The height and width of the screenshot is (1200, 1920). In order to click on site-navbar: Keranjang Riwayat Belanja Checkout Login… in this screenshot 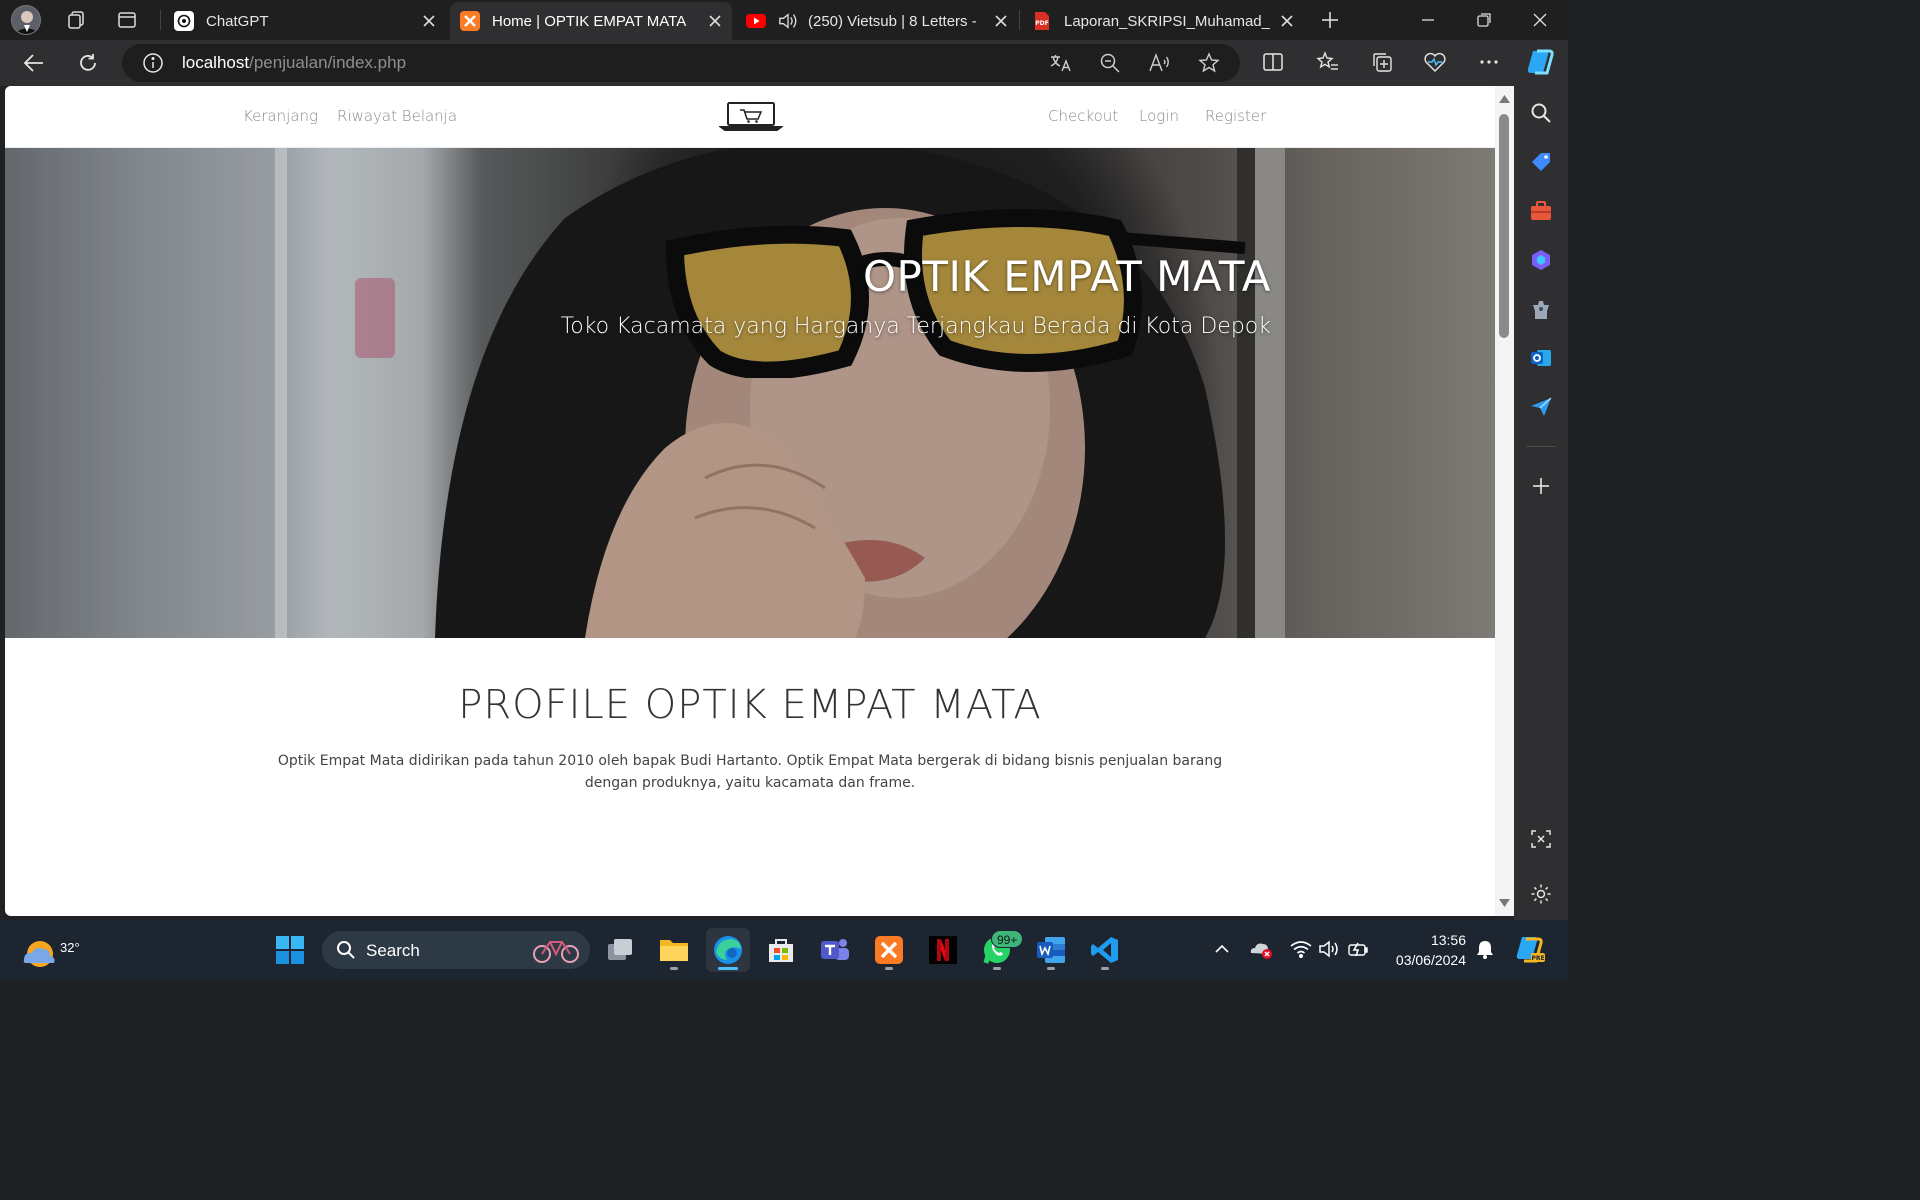, I will do `click(750, 117)`.